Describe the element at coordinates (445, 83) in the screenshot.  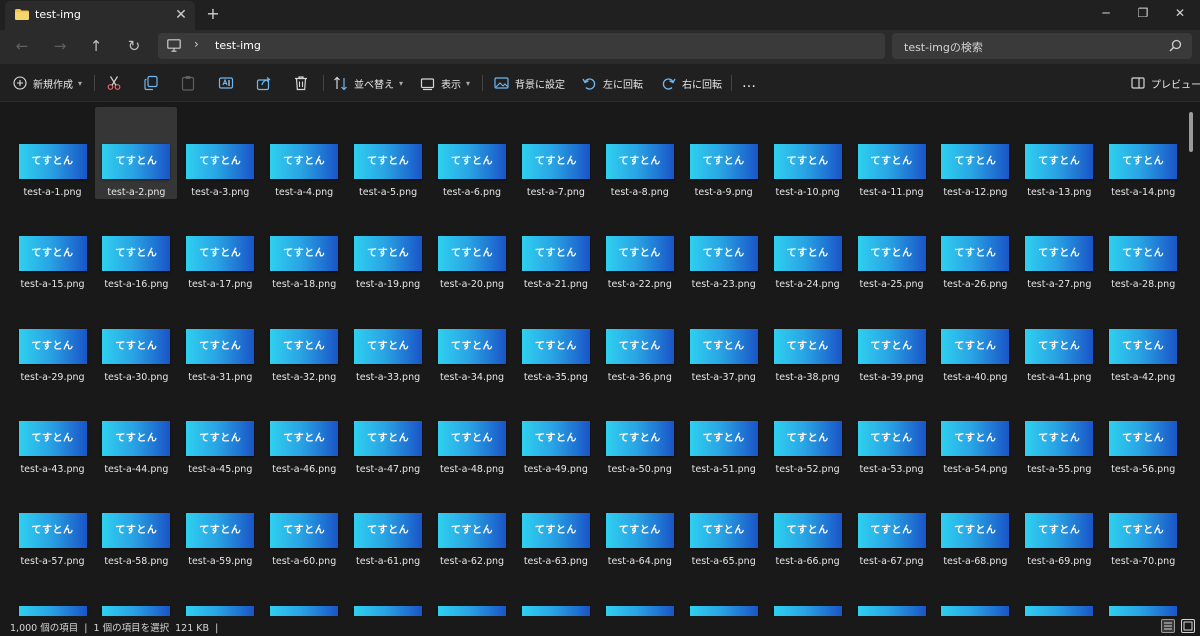
I see `view-button: 表示 ▾` at that location.